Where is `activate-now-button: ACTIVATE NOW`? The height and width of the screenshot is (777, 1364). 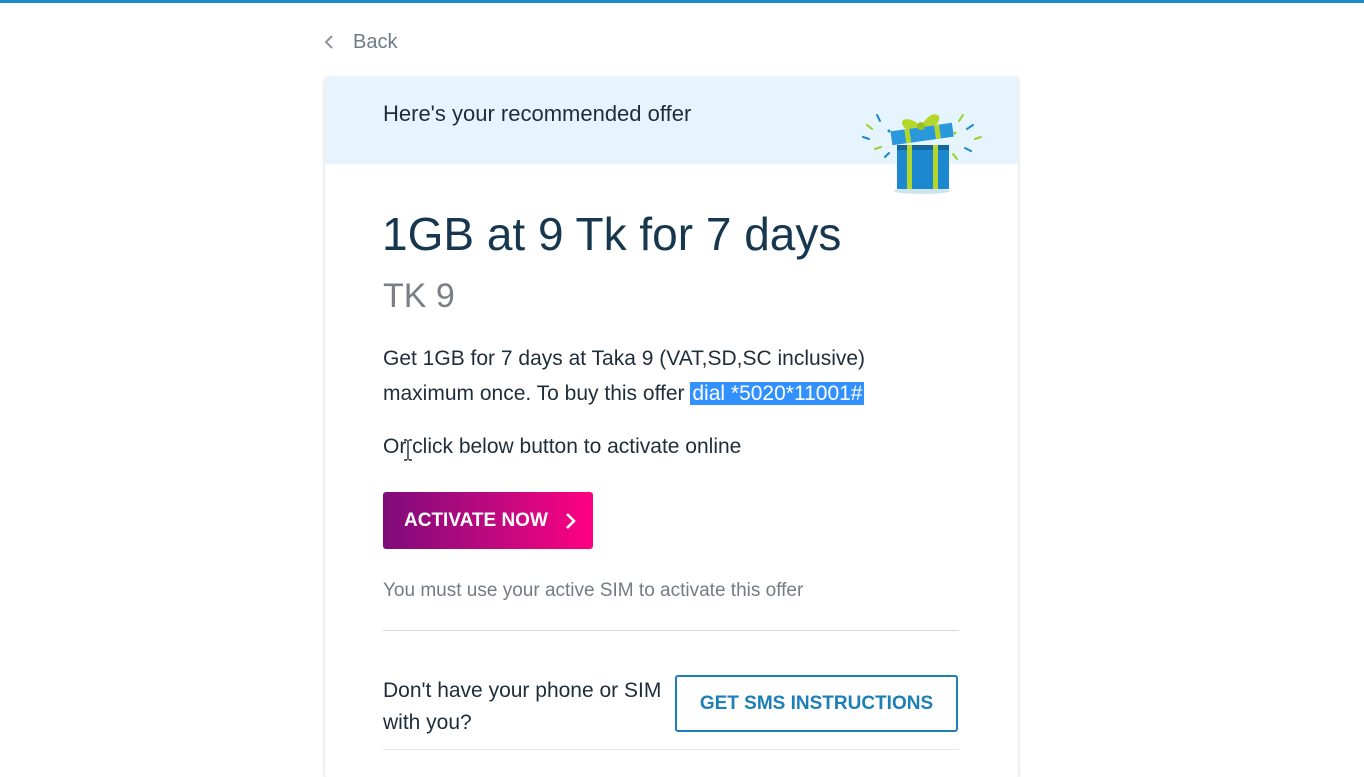 activate-now-button: ACTIVATE NOW is located at coordinates (488, 520).